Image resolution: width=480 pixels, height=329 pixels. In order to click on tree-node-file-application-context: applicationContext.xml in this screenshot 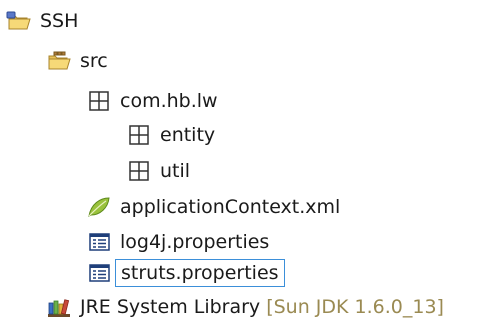, I will do `click(213, 207)`.